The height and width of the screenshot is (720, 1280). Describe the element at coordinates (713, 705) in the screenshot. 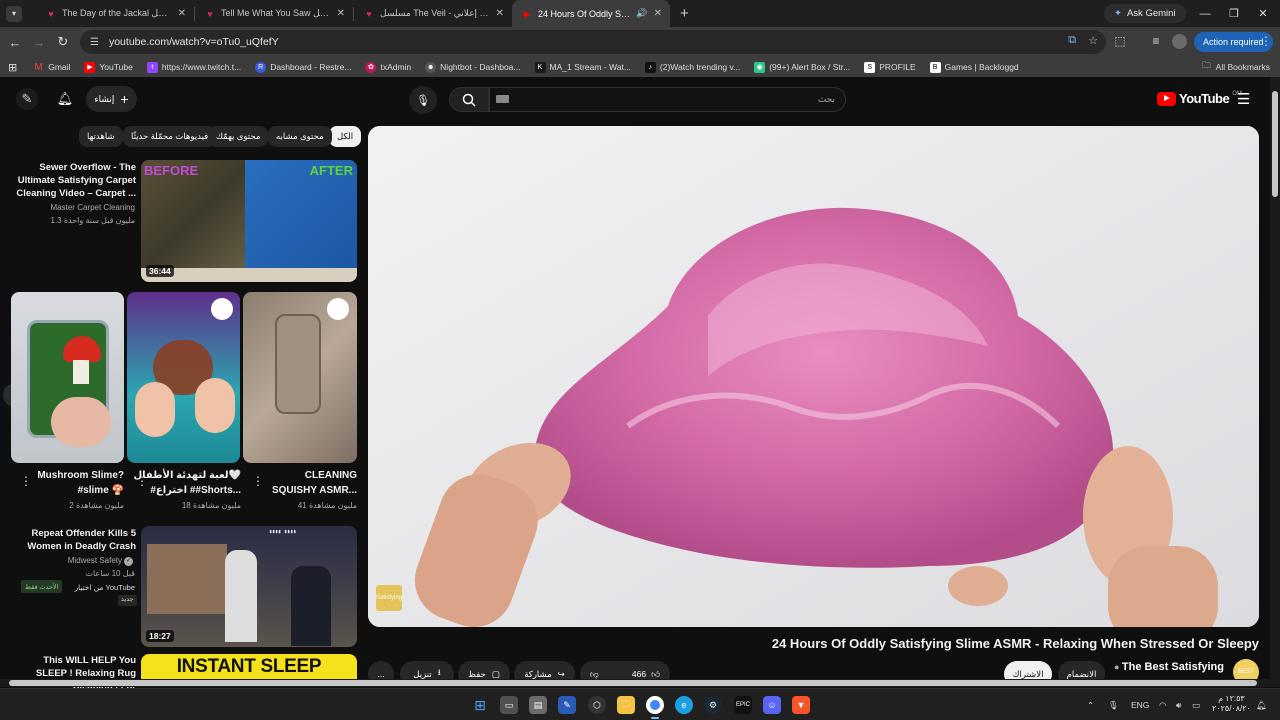

I see `steam-icon: ⚙` at that location.